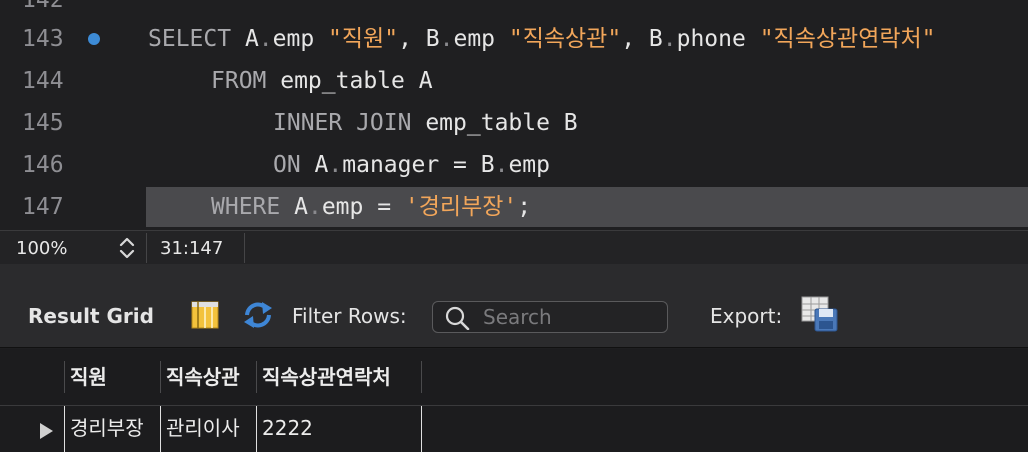 Image resolution: width=1028 pixels, height=452 pixels. Describe the element at coordinates (573, 317) in the screenshot. I see `search-input` at that location.